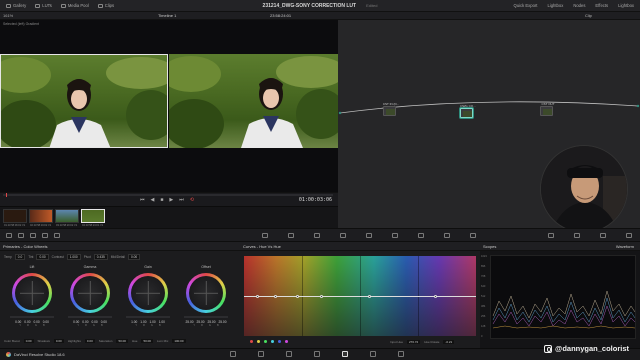 The width and height of the screenshot is (640, 360). Describe the element at coordinates (15, 218) in the screenshot. I see `clip-thumbnail: 01 23:58:06:02 V1` at that location.